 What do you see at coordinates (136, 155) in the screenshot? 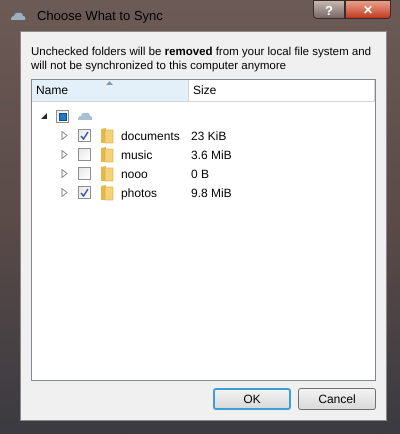
I see `folder-name: music` at bounding box center [136, 155].